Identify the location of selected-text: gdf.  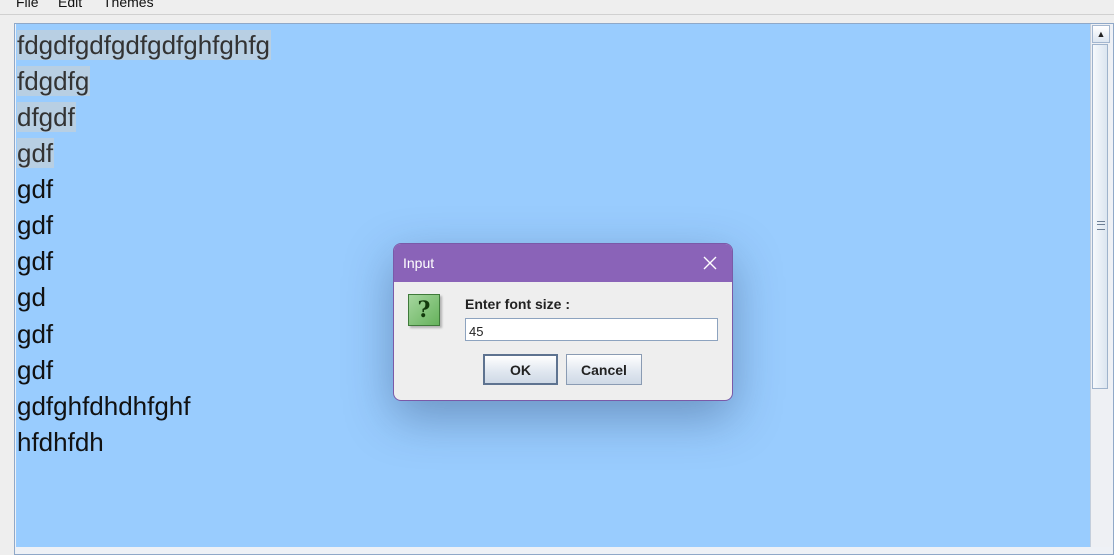
(36, 153).